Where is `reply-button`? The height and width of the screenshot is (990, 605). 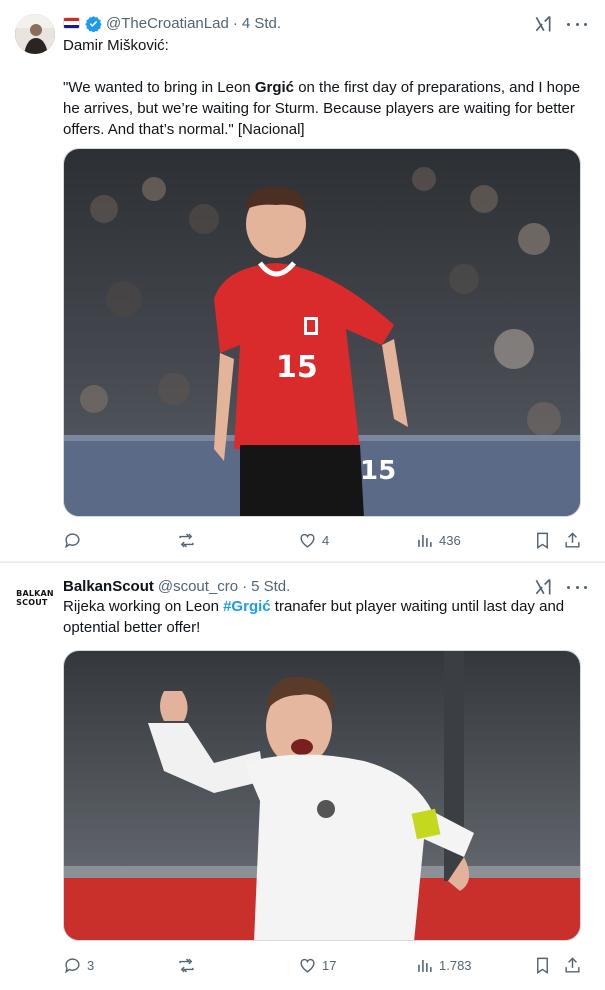
reply-button is located at coordinates (75, 540).